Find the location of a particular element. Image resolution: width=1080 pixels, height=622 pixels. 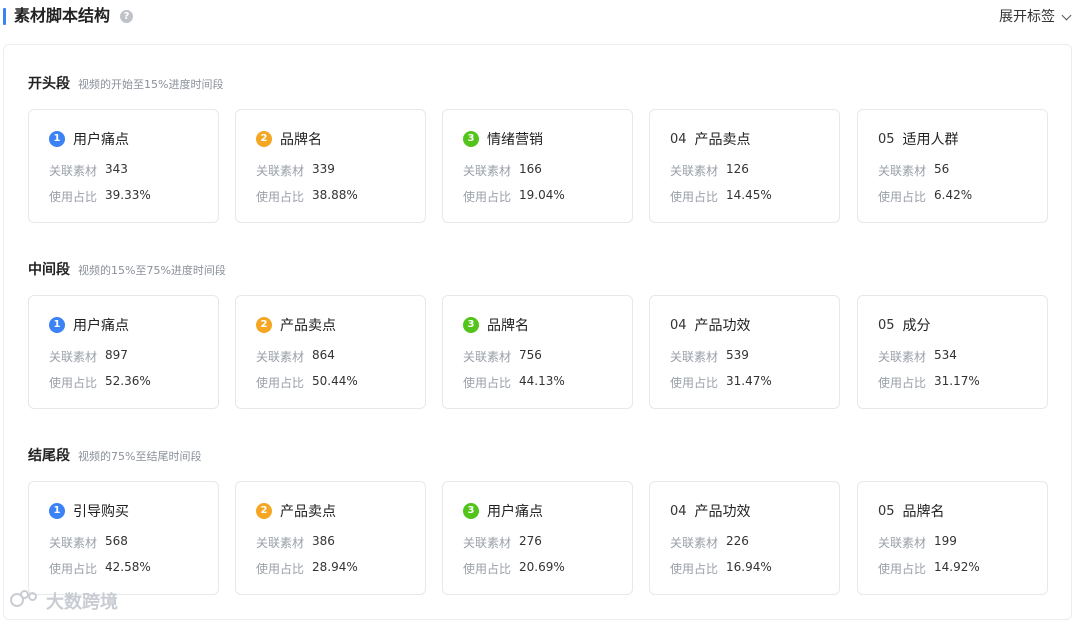

related-count-row: 关联素材 756 is located at coordinates (502, 356).